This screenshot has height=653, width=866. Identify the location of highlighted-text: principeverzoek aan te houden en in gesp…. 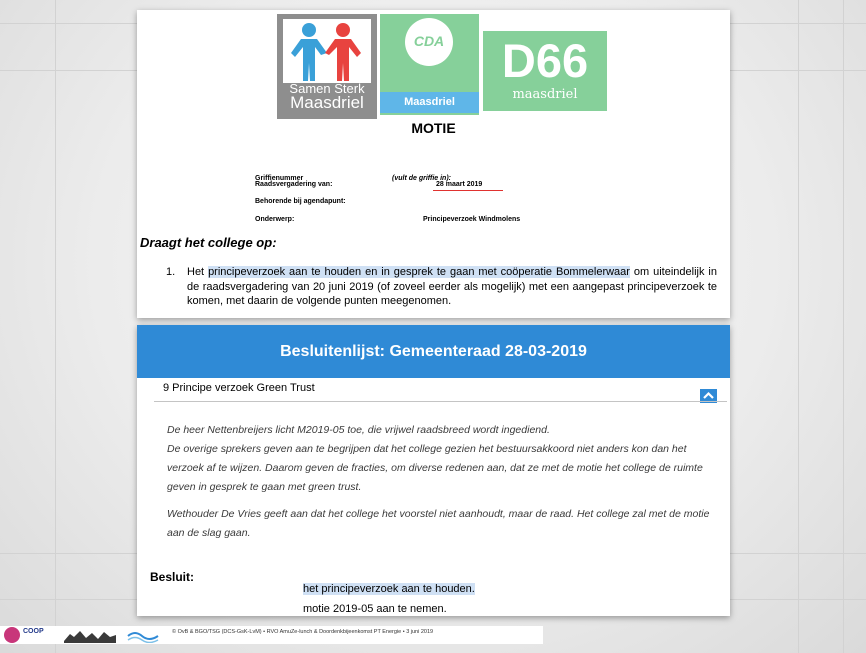
(419, 272).